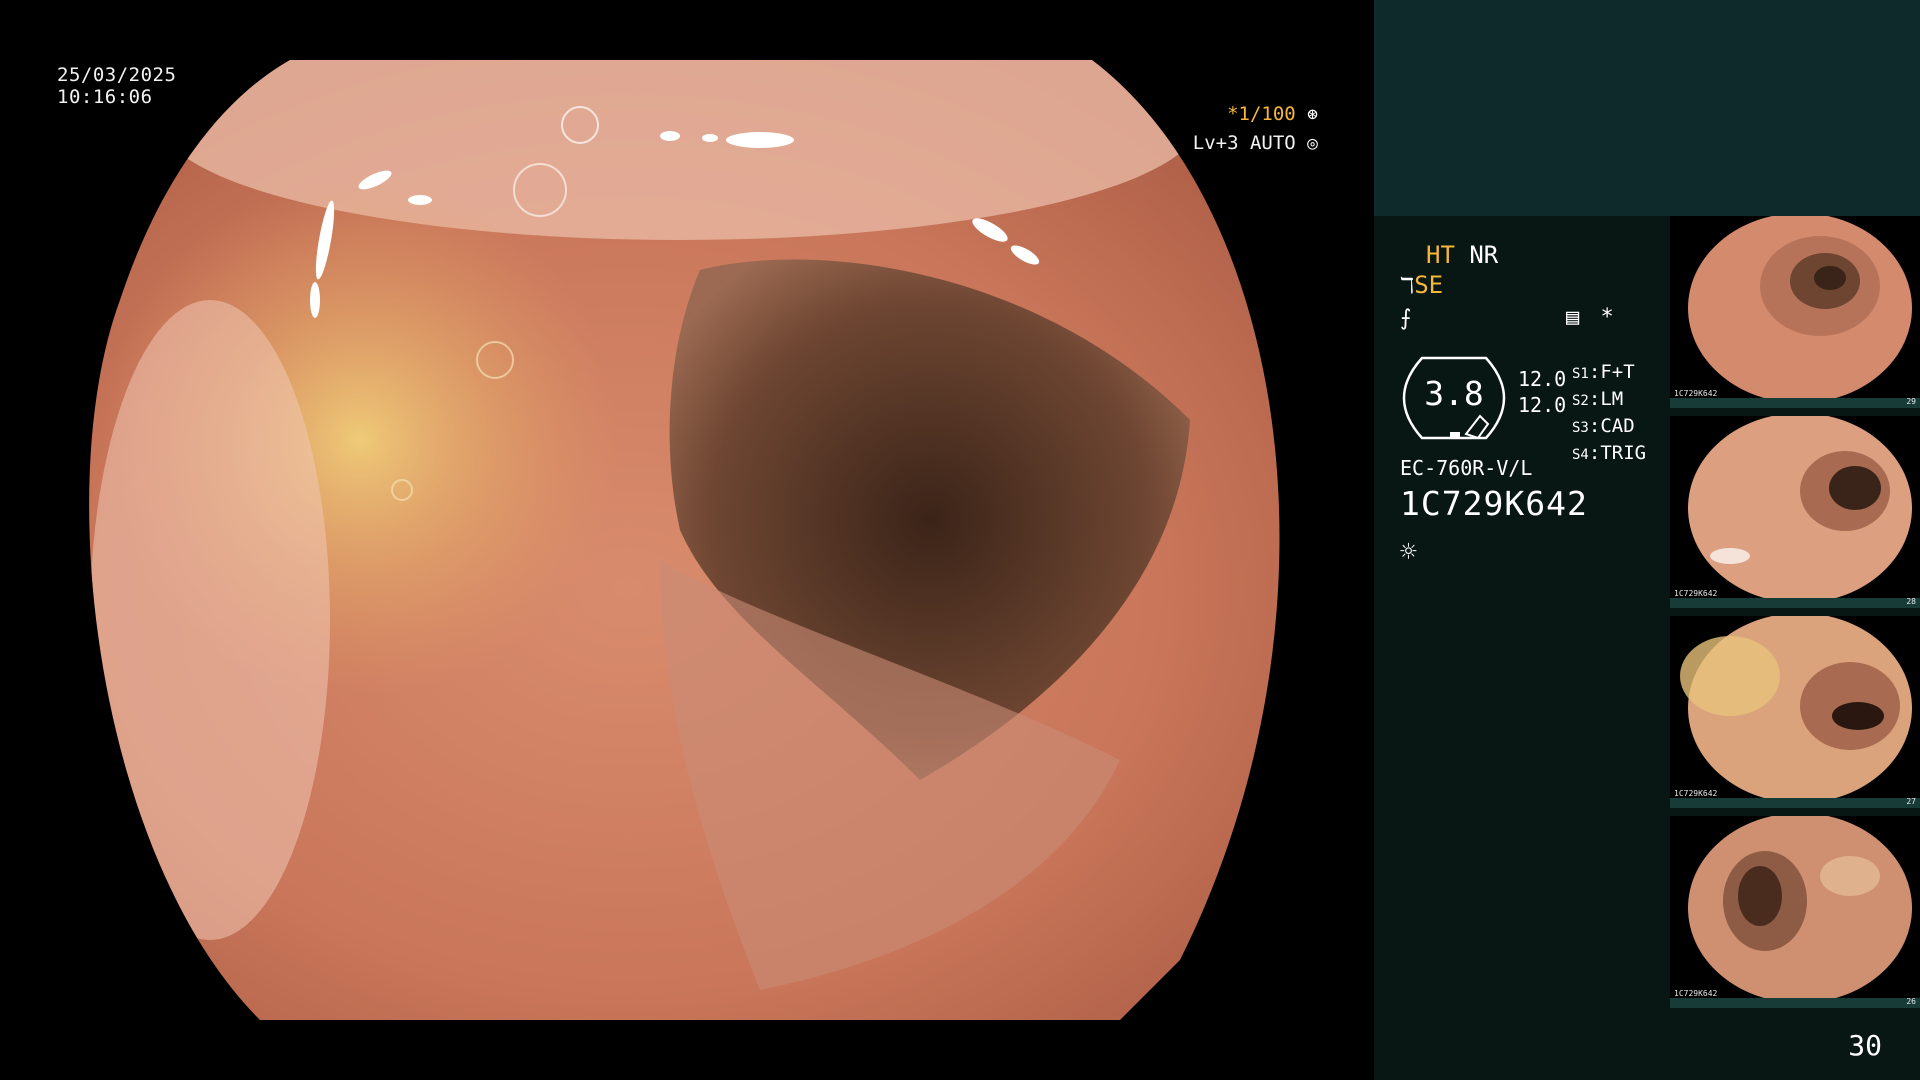  I want to click on switch-row: S2:LM, so click(1598, 399).